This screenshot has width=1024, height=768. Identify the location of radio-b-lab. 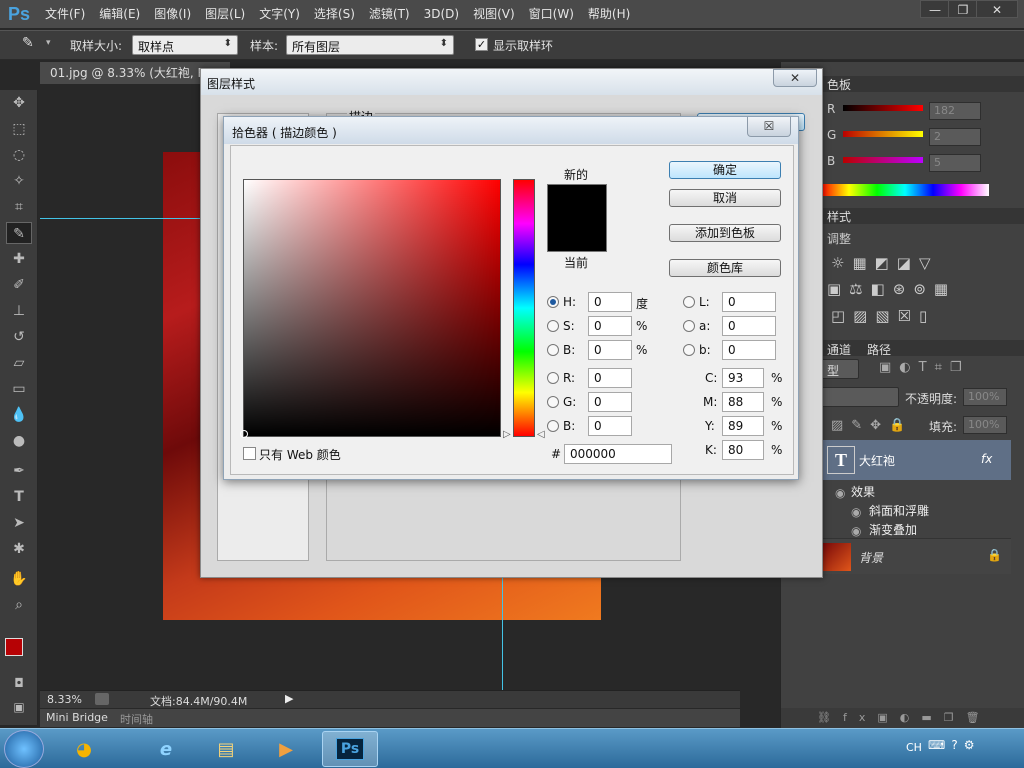
(689, 350).